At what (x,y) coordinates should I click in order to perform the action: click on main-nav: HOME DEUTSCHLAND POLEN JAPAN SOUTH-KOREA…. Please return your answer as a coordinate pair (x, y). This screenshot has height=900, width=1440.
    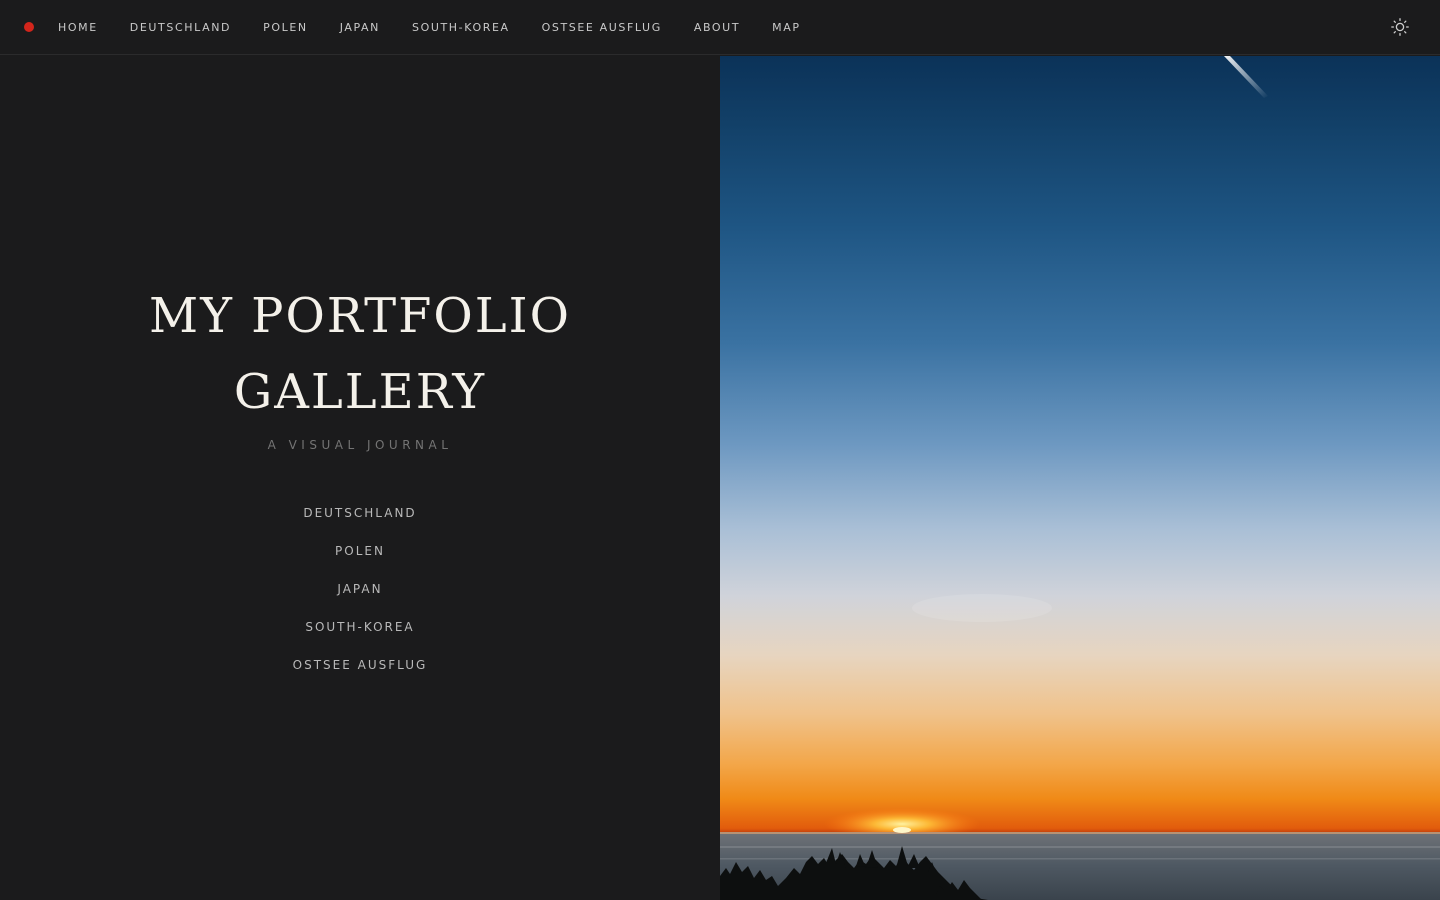
    Looking at the image, I should click on (445, 27).